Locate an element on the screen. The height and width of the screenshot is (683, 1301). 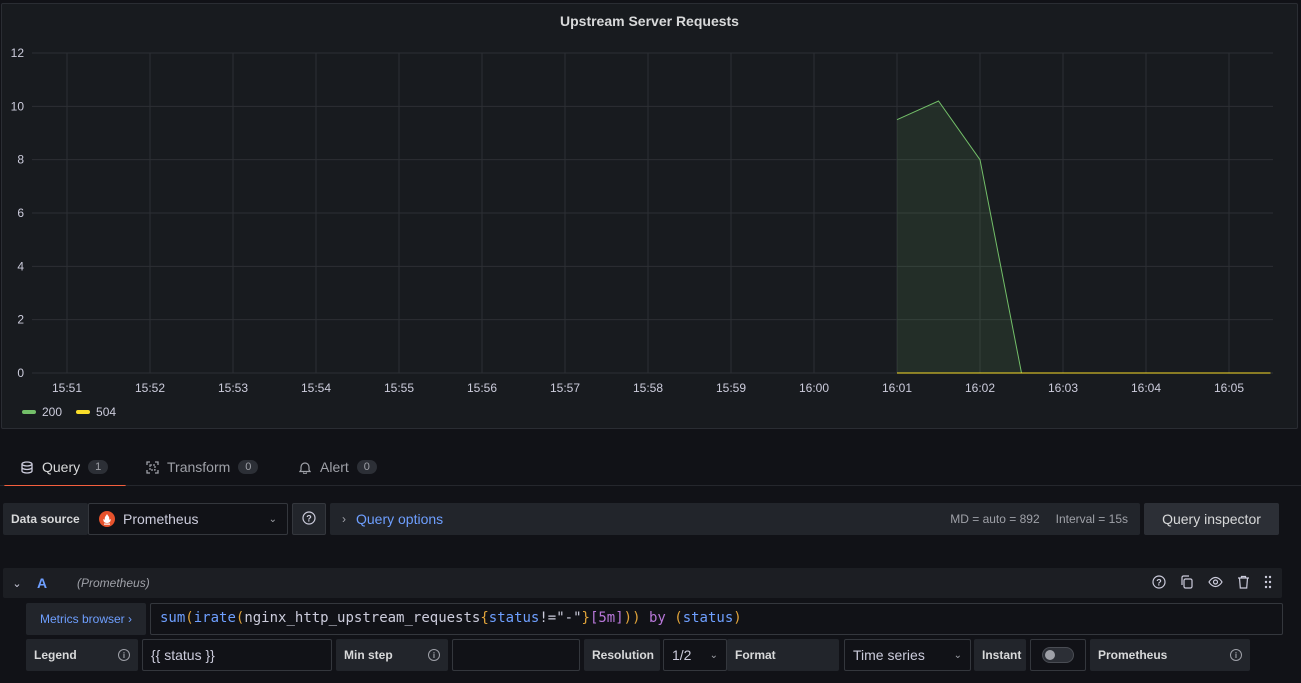
datasource-label: Data source is located at coordinates (45, 519).